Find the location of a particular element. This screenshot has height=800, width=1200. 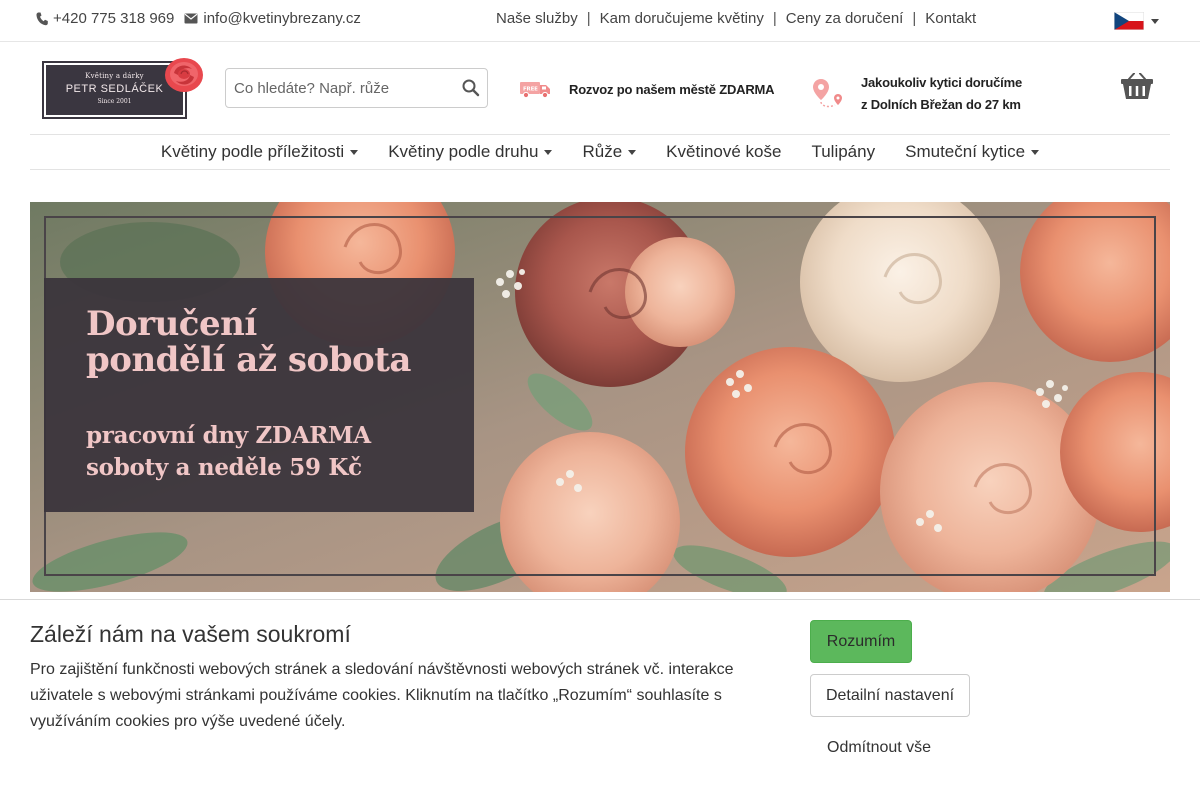

nav-roses: Růže is located at coordinates (609, 152).